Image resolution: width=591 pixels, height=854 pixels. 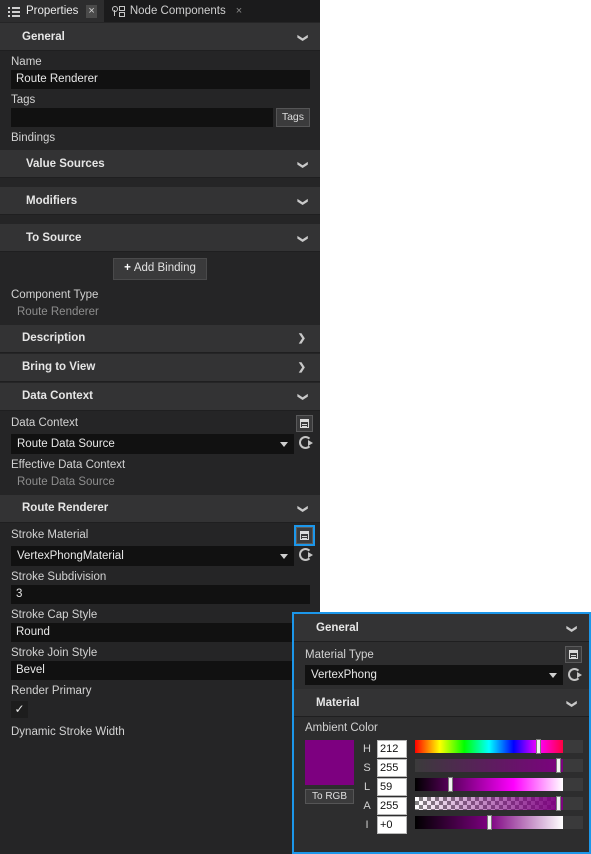 What do you see at coordinates (559, 803) in the screenshot?
I see `alpha-slider-thumb` at bounding box center [559, 803].